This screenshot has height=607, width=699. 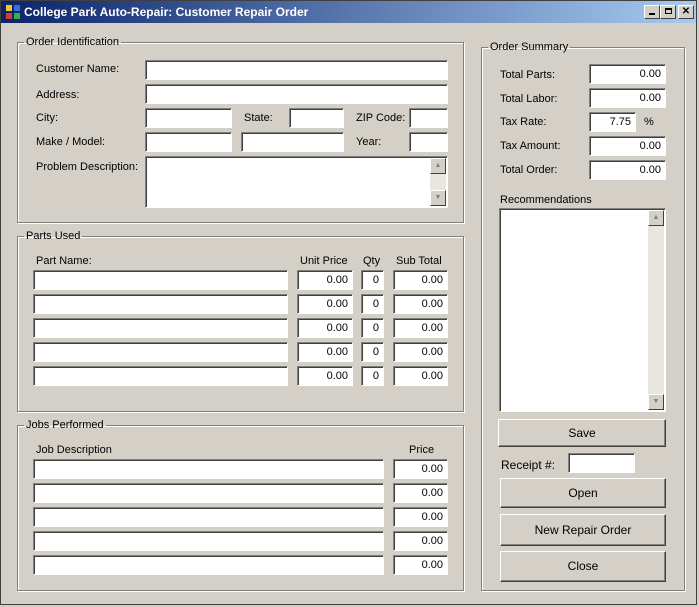 I want to click on tax-amount-input, so click(x=627, y=146).